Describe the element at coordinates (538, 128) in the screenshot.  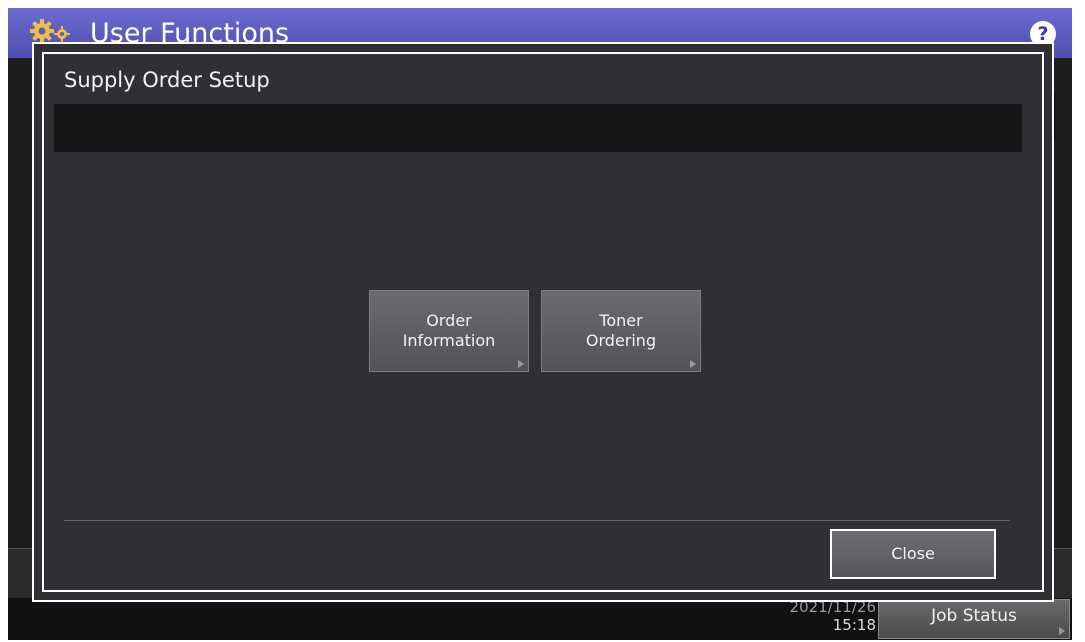
I see `dialog-message-band` at that location.